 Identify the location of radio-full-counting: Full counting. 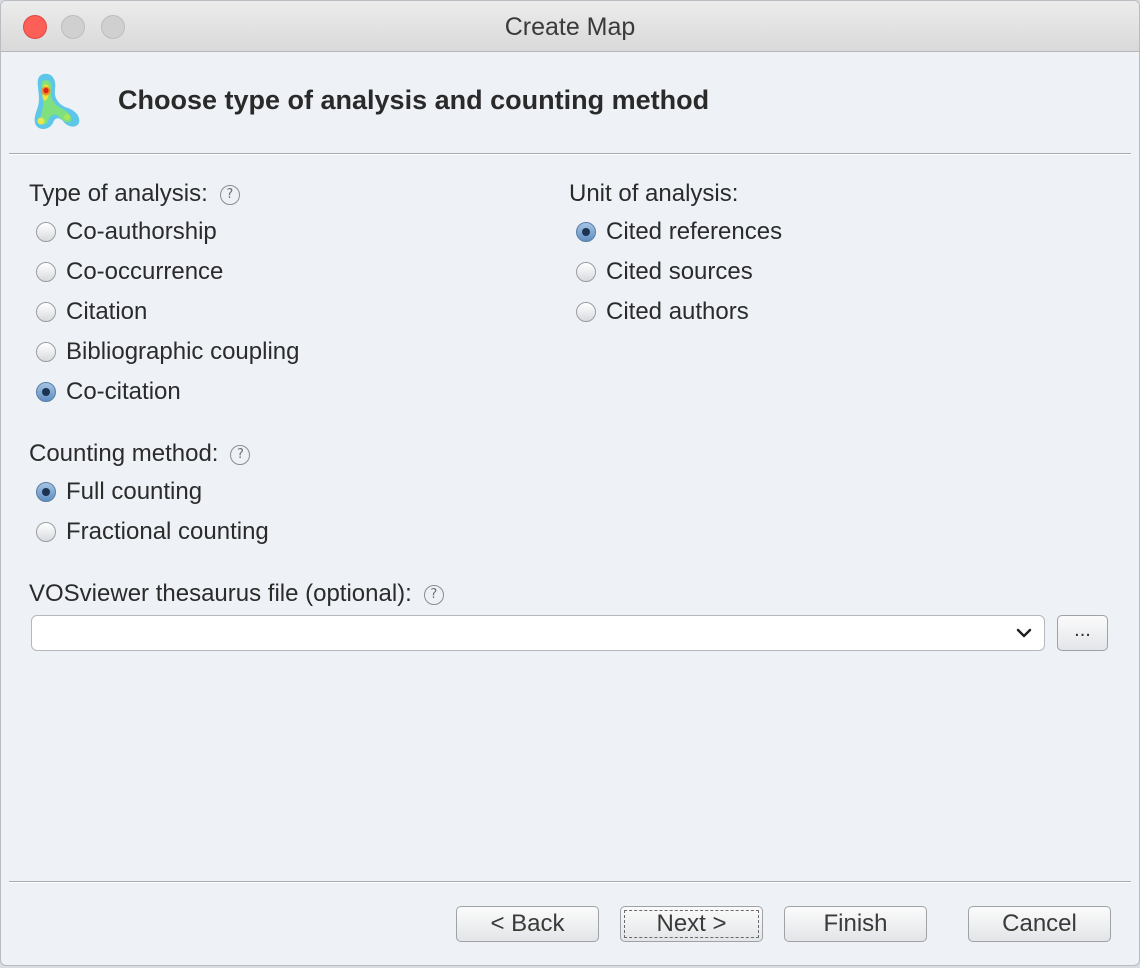
(119, 492).